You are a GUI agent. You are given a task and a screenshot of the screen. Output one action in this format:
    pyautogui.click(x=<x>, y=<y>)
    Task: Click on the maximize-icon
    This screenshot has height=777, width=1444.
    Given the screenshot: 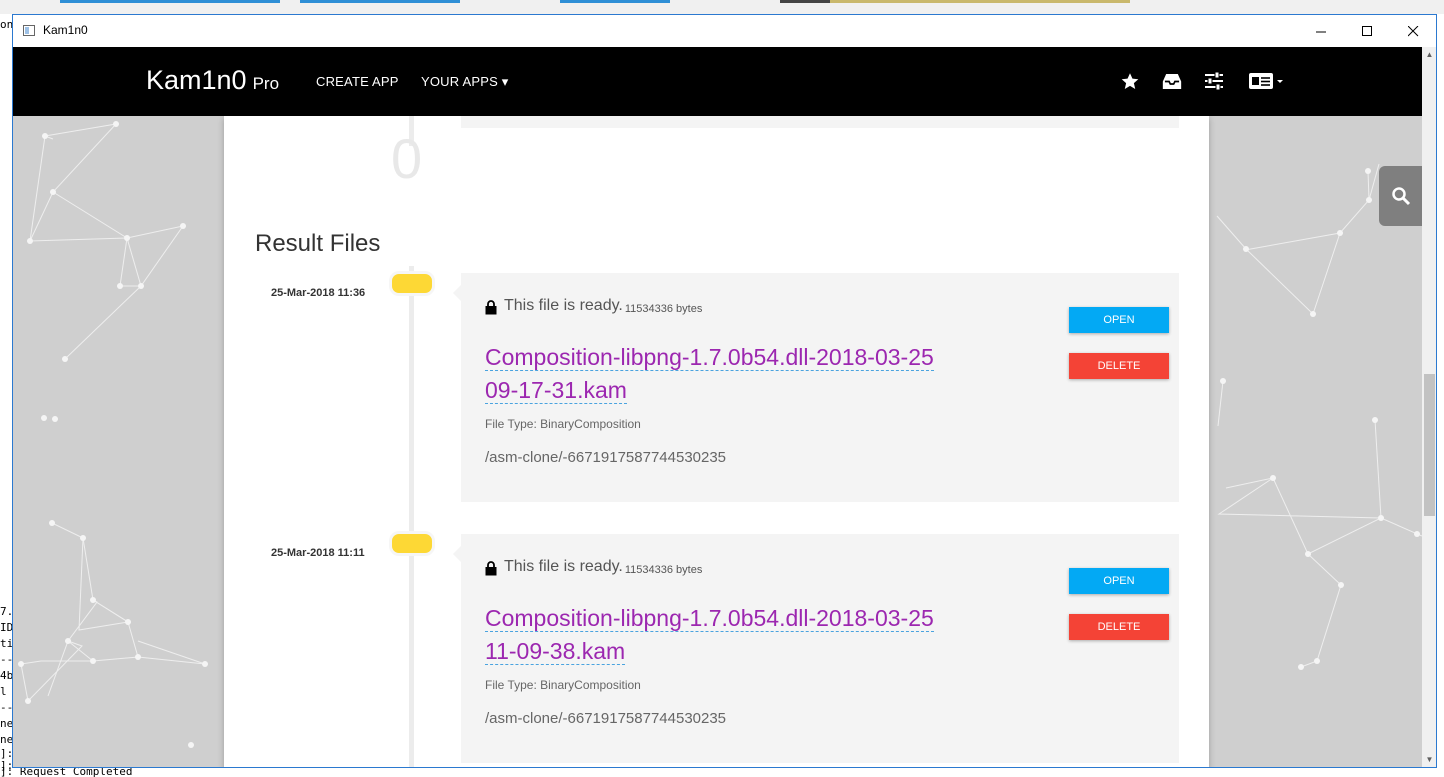 What is the action you would take?
    pyautogui.click(x=1366, y=30)
    